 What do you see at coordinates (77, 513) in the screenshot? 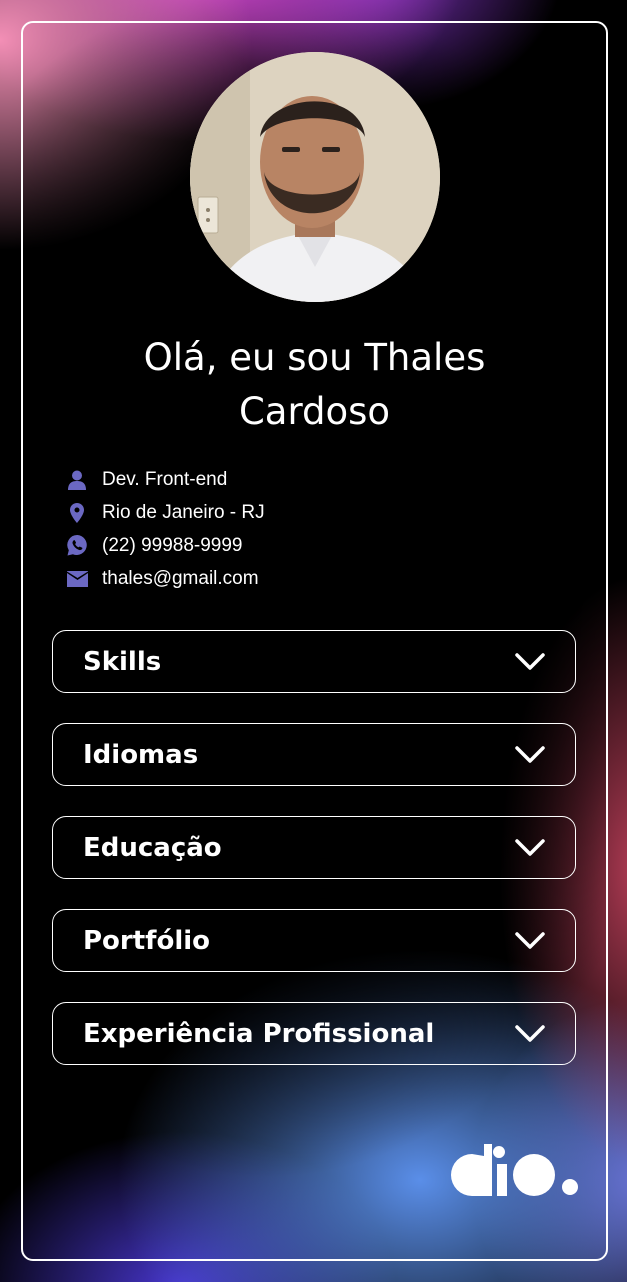
I see `location-pin-icon` at bounding box center [77, 513].